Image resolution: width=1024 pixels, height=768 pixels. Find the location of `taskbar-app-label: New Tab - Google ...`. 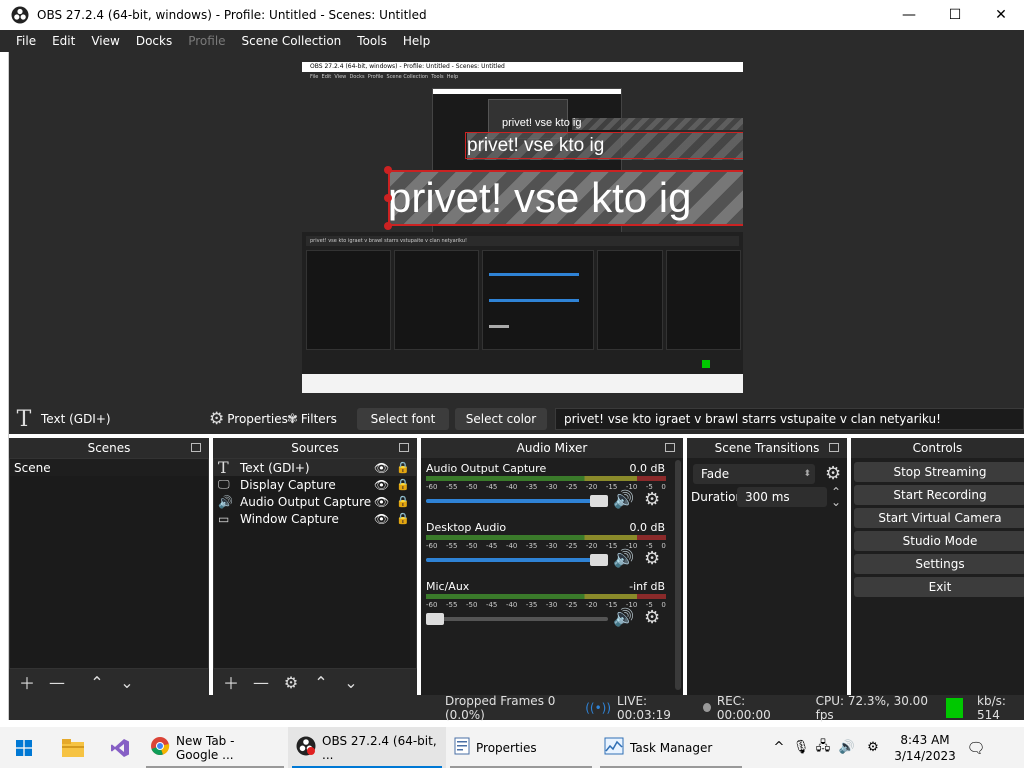

taskbar-app-label: New Tab - Google ... is located at coordinates (205, 747).